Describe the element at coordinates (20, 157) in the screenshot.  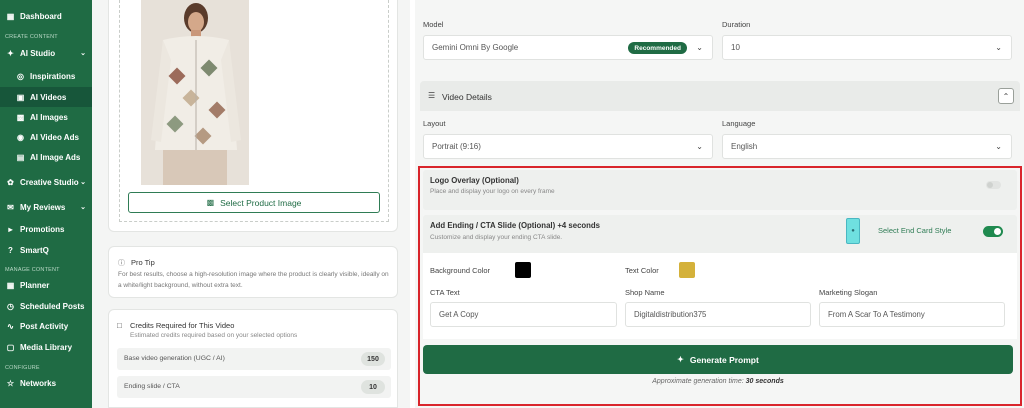
I see `image-ad-icon: ▤` at that location.